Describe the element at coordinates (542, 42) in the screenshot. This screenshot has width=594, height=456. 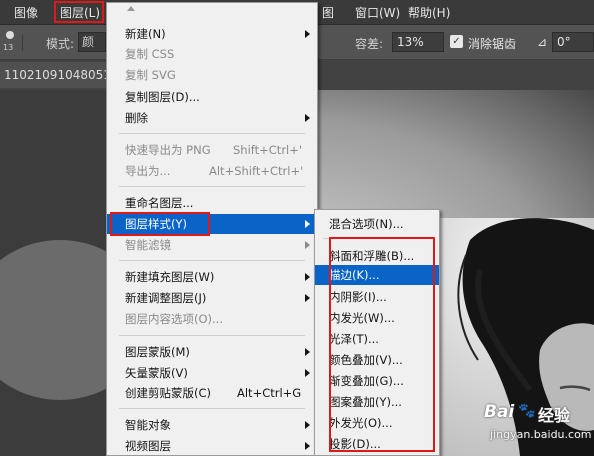
I see `angle-icon: ⊿` at that location.